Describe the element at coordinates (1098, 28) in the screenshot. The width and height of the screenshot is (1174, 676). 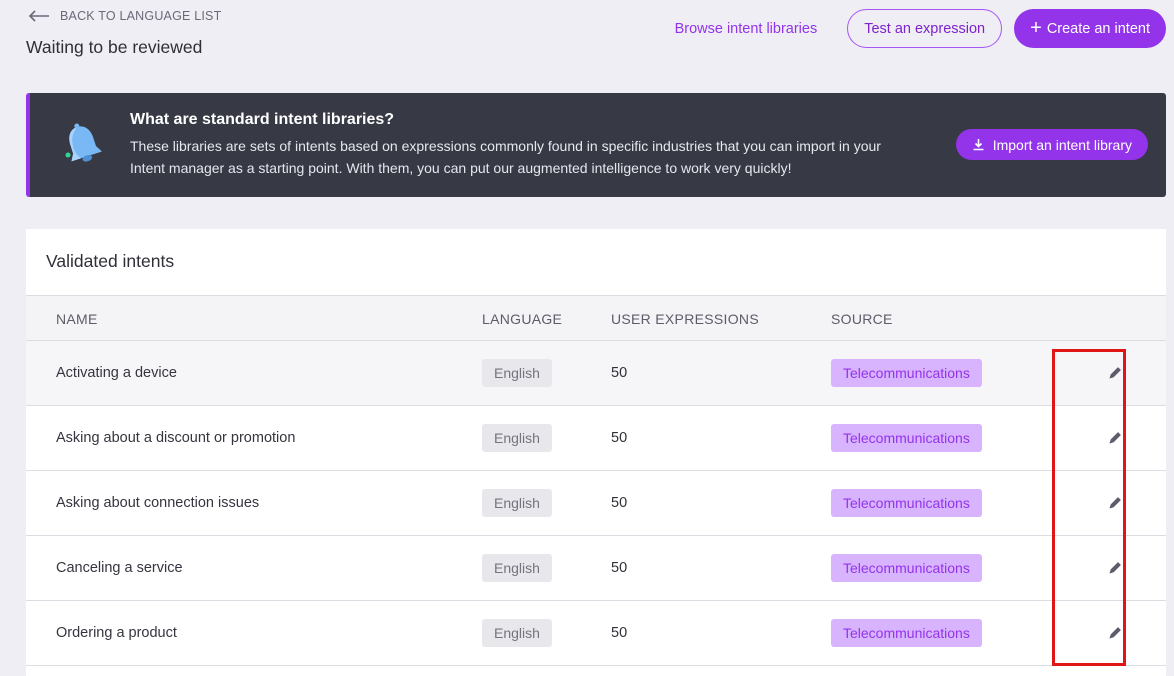
I see `create-intent-label: Create an intent` at that location.